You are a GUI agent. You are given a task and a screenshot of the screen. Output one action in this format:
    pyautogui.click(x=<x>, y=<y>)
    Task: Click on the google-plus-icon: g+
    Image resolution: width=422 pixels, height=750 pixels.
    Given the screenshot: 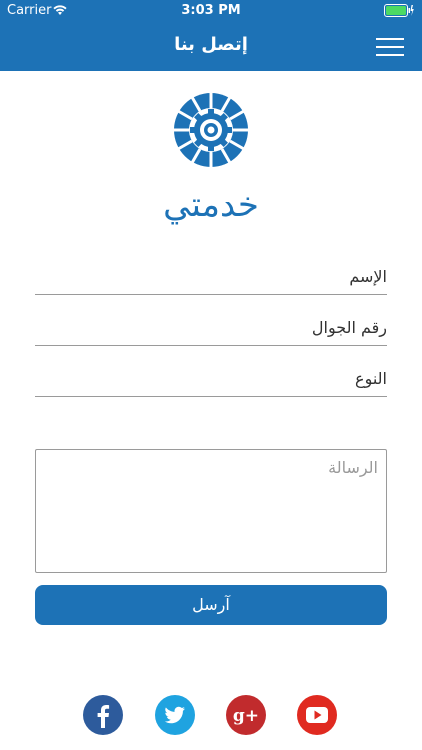 What is the action you would take?
    pyautogui.click(x=246, y=715)
    